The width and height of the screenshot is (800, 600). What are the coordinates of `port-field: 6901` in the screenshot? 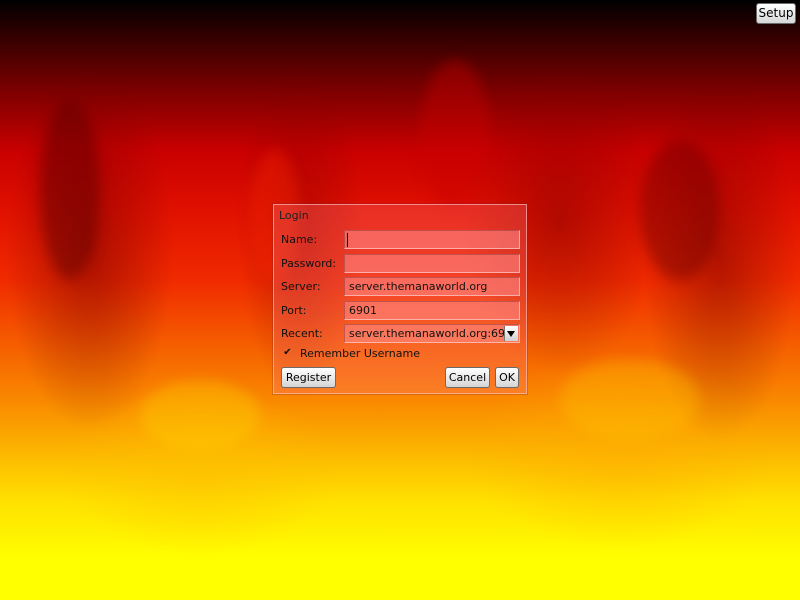 It's located at (432, 310).